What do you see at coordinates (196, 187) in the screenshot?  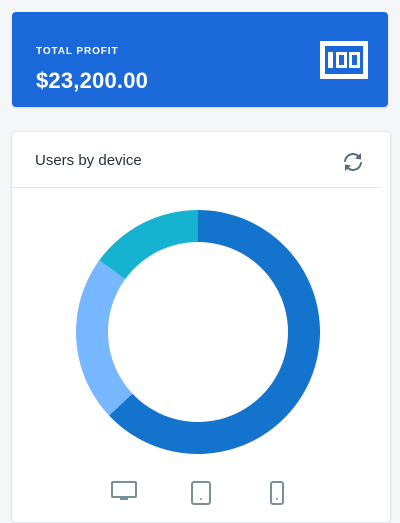 I see `card-divider` at bounding box center [196, 187].